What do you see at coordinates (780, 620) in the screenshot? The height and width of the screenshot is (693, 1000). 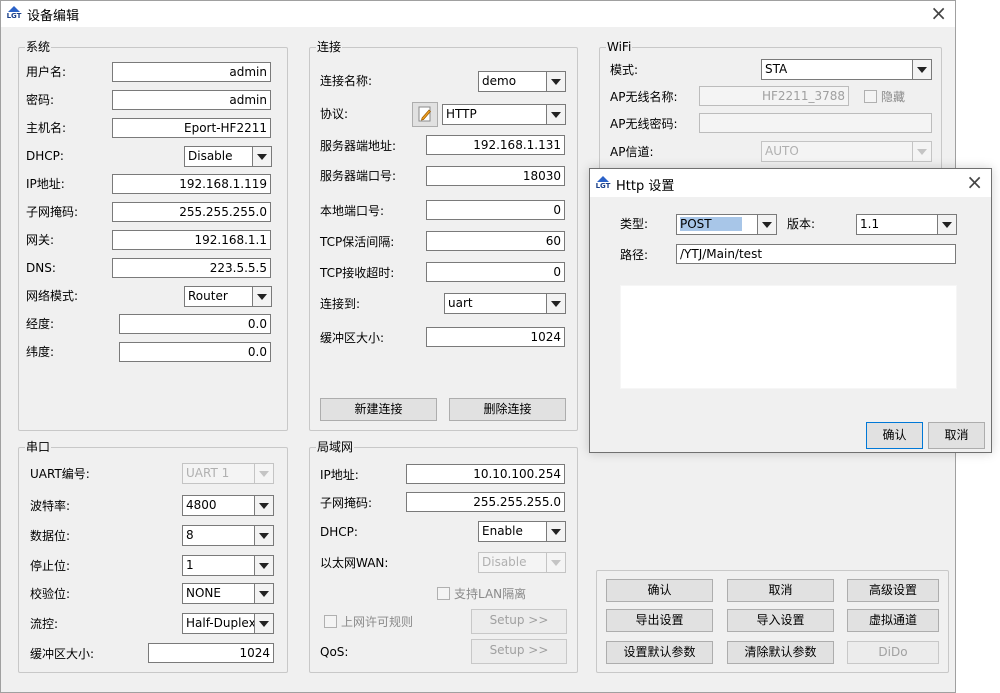 I see `import-settings-button: 导入设置` at bounding box center [780, 620].